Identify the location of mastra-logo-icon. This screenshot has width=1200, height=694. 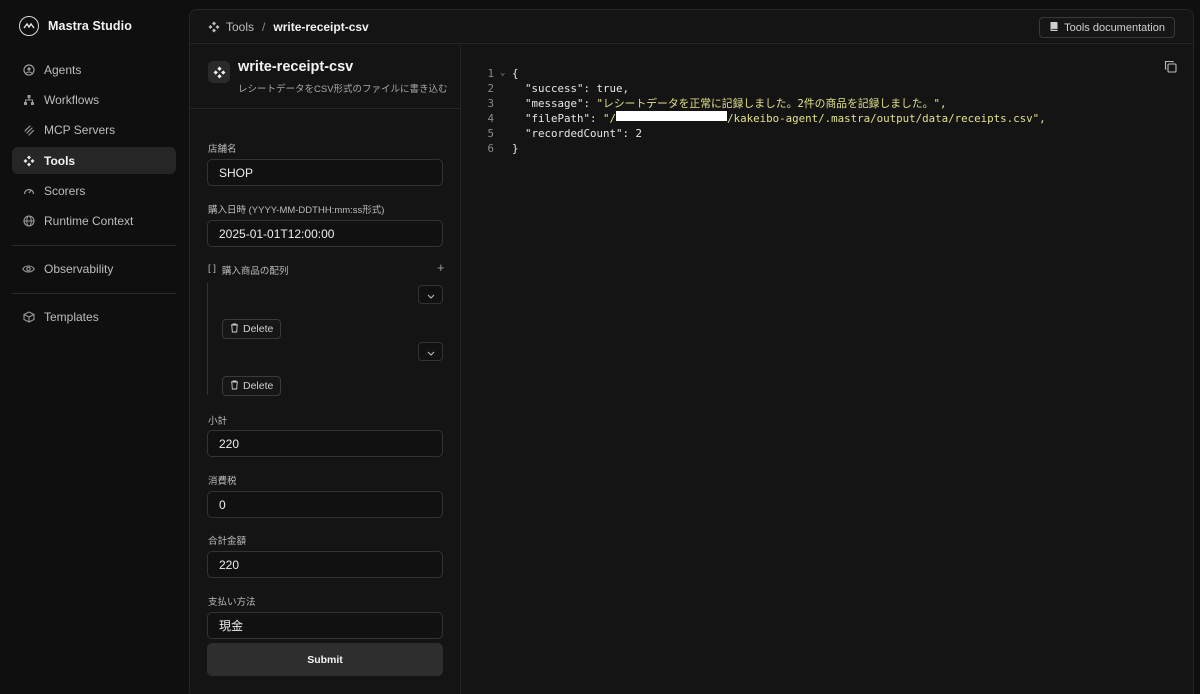
(29, 26).